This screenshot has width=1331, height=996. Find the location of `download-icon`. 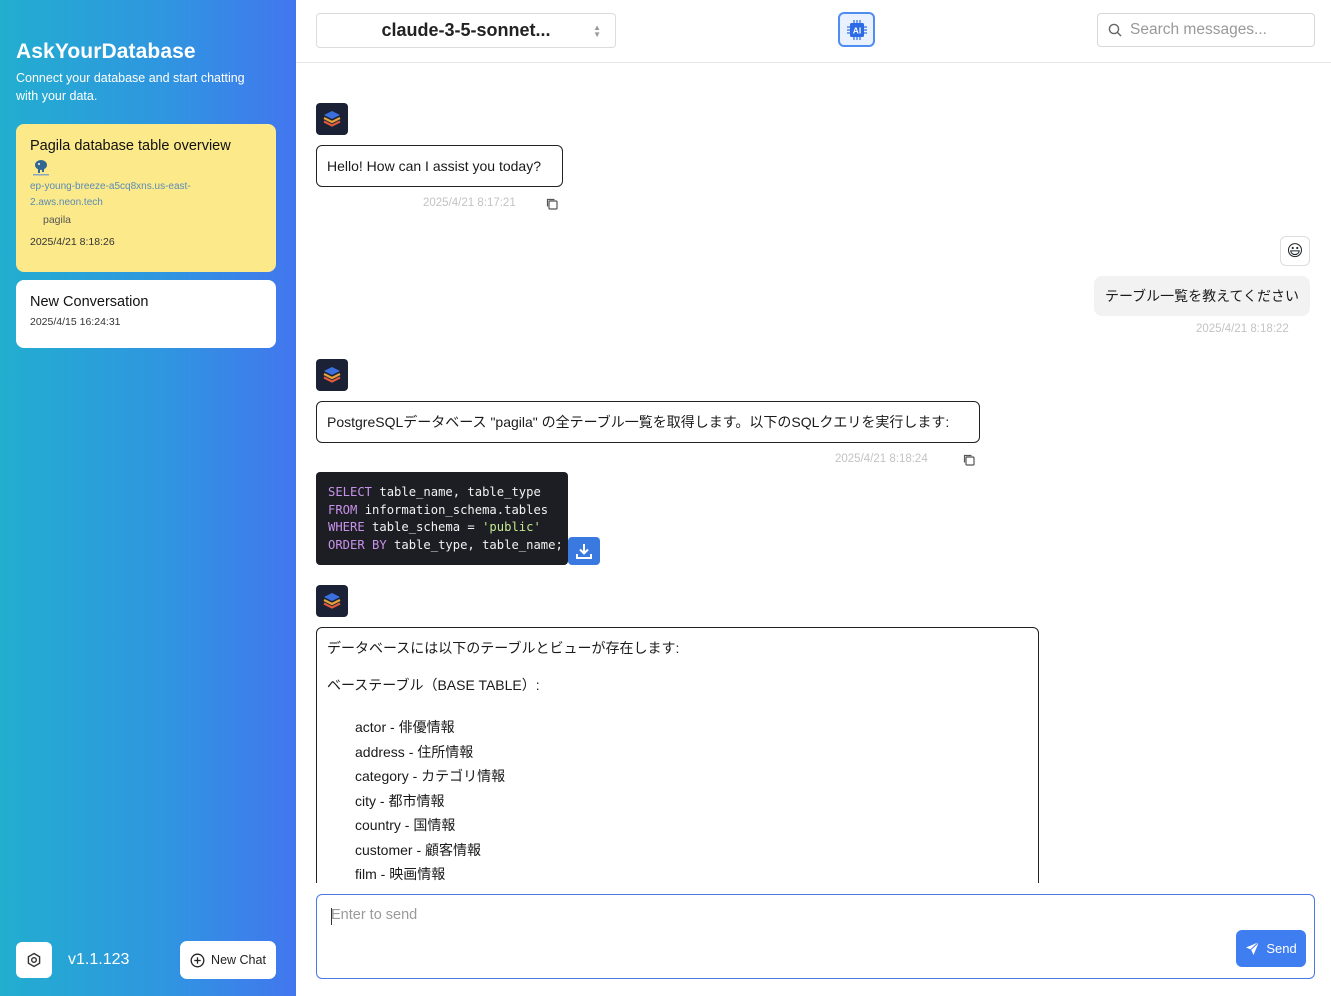

download-icon is located at coordinates (584, 551).